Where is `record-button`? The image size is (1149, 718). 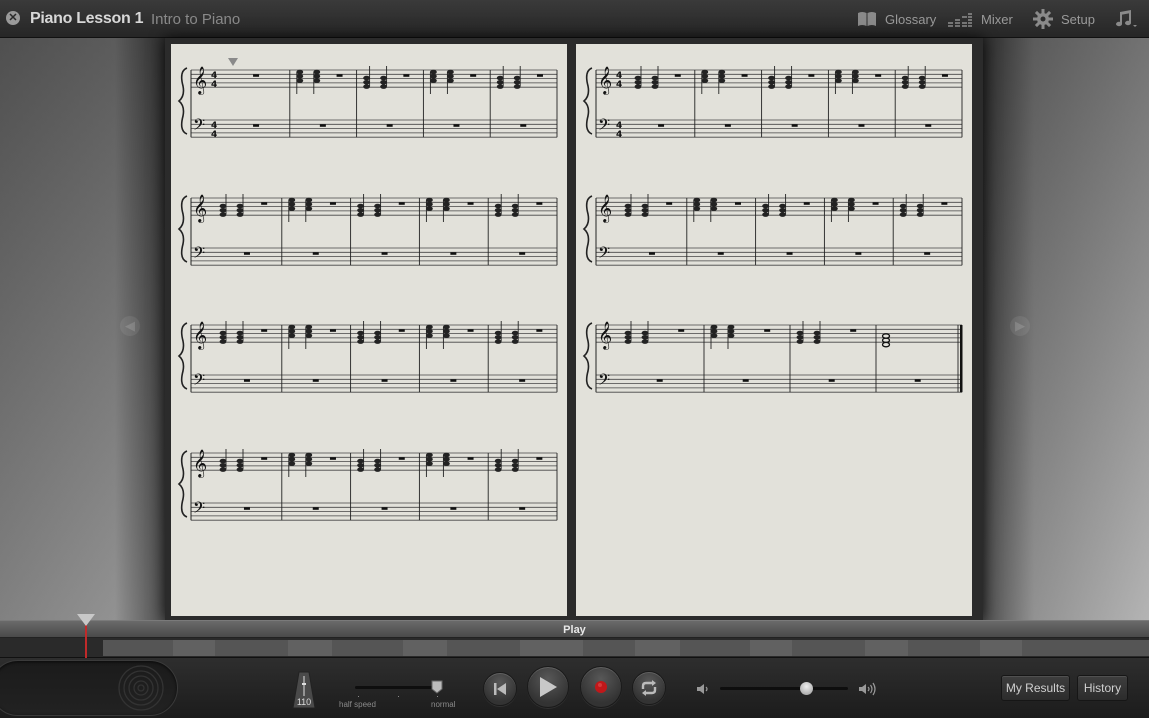 record-button is located at coordinates (601, 687).